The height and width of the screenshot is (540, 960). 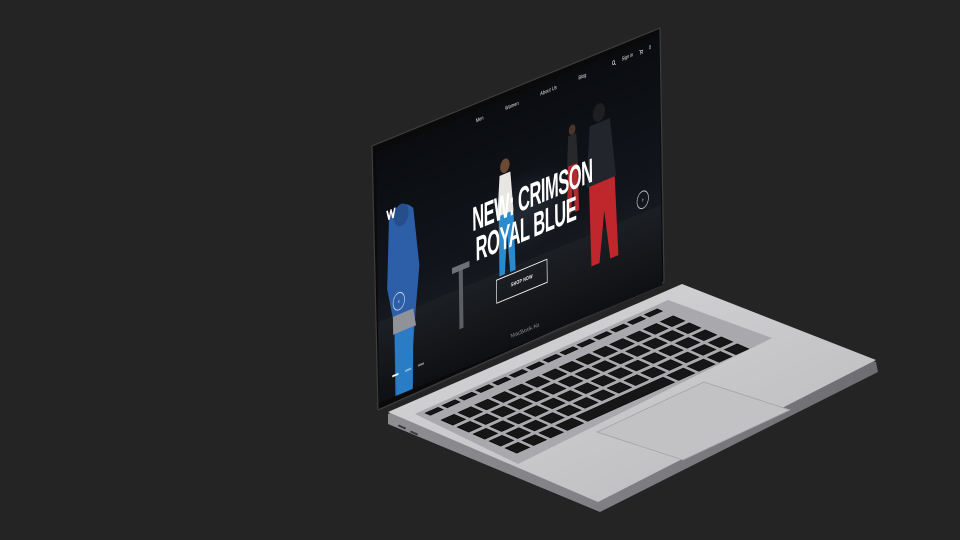 I want to click on nav-link-men: Men, so click(x=480, y=119).